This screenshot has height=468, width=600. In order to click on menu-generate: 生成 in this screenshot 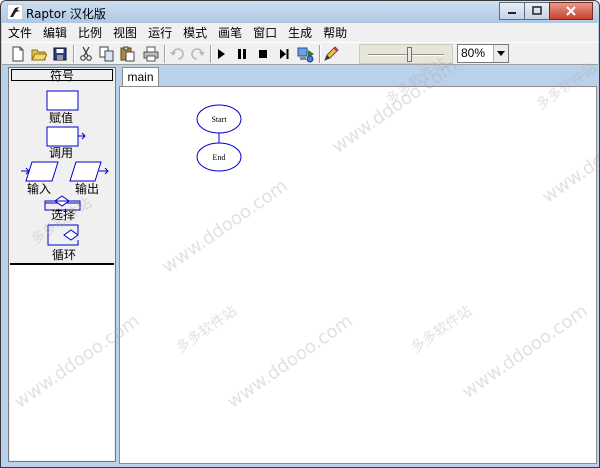, I will do `click(300, 32)`.